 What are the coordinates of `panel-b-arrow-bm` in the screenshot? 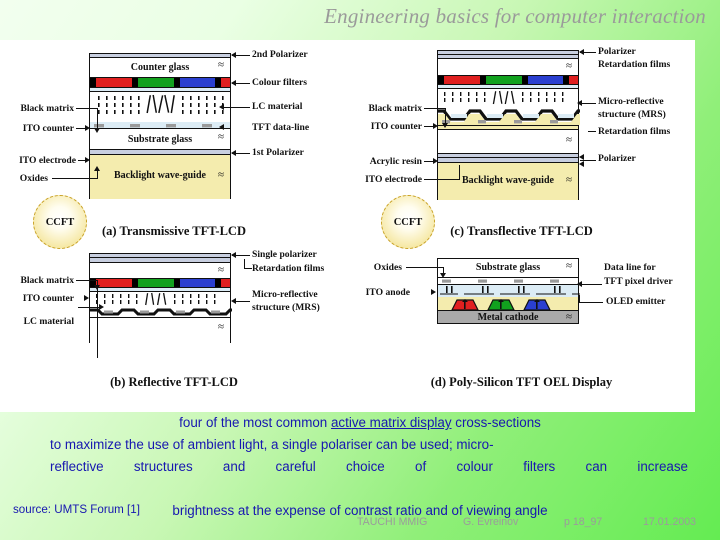 It's located at (97, 287).